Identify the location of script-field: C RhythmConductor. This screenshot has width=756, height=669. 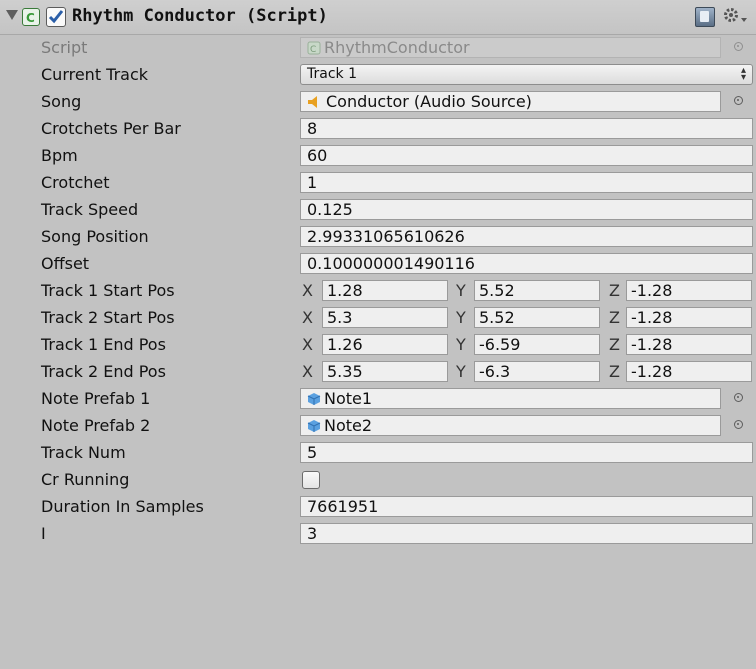
(510, 47).